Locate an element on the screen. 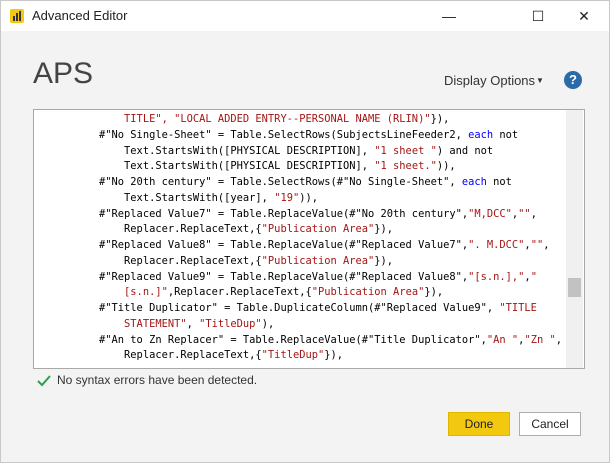 The height and width of the screenshot is (463, 610). maximize-button: ☐ is located at coordinates (538, 16).